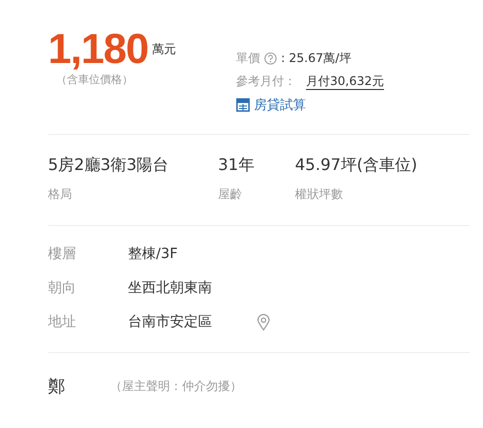 Image resolution: width=483 pixels, height=428 pixels. Describe the element at coordinates (310, 105) in the screenshot. I see `loan-calculator-link: 房貸試算` at that location.